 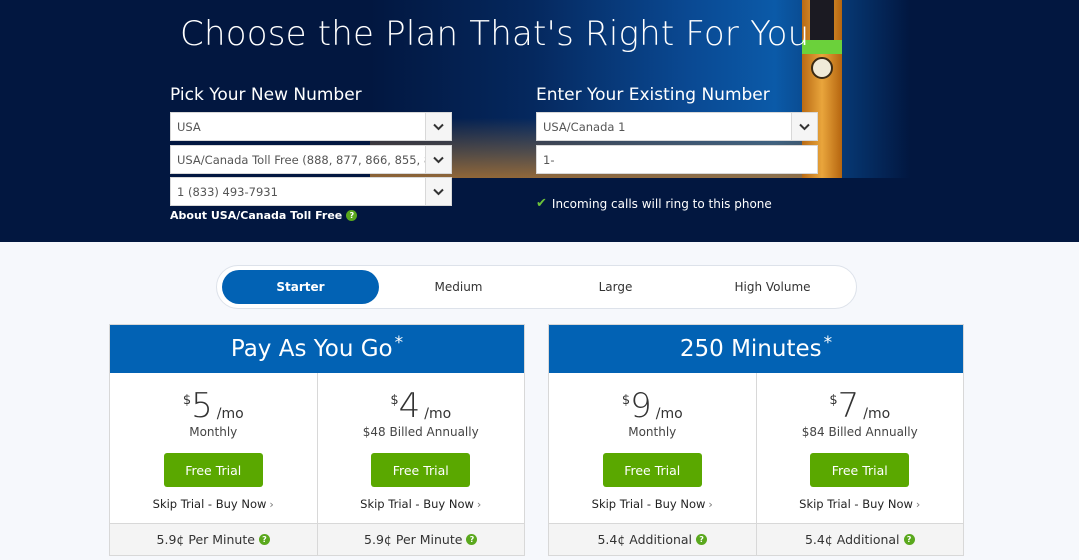 What do you see at coordinates (420, 432) in the screenshot?
I see `billing-term: $48 Billed Annually` at bounding box center [420, 432].